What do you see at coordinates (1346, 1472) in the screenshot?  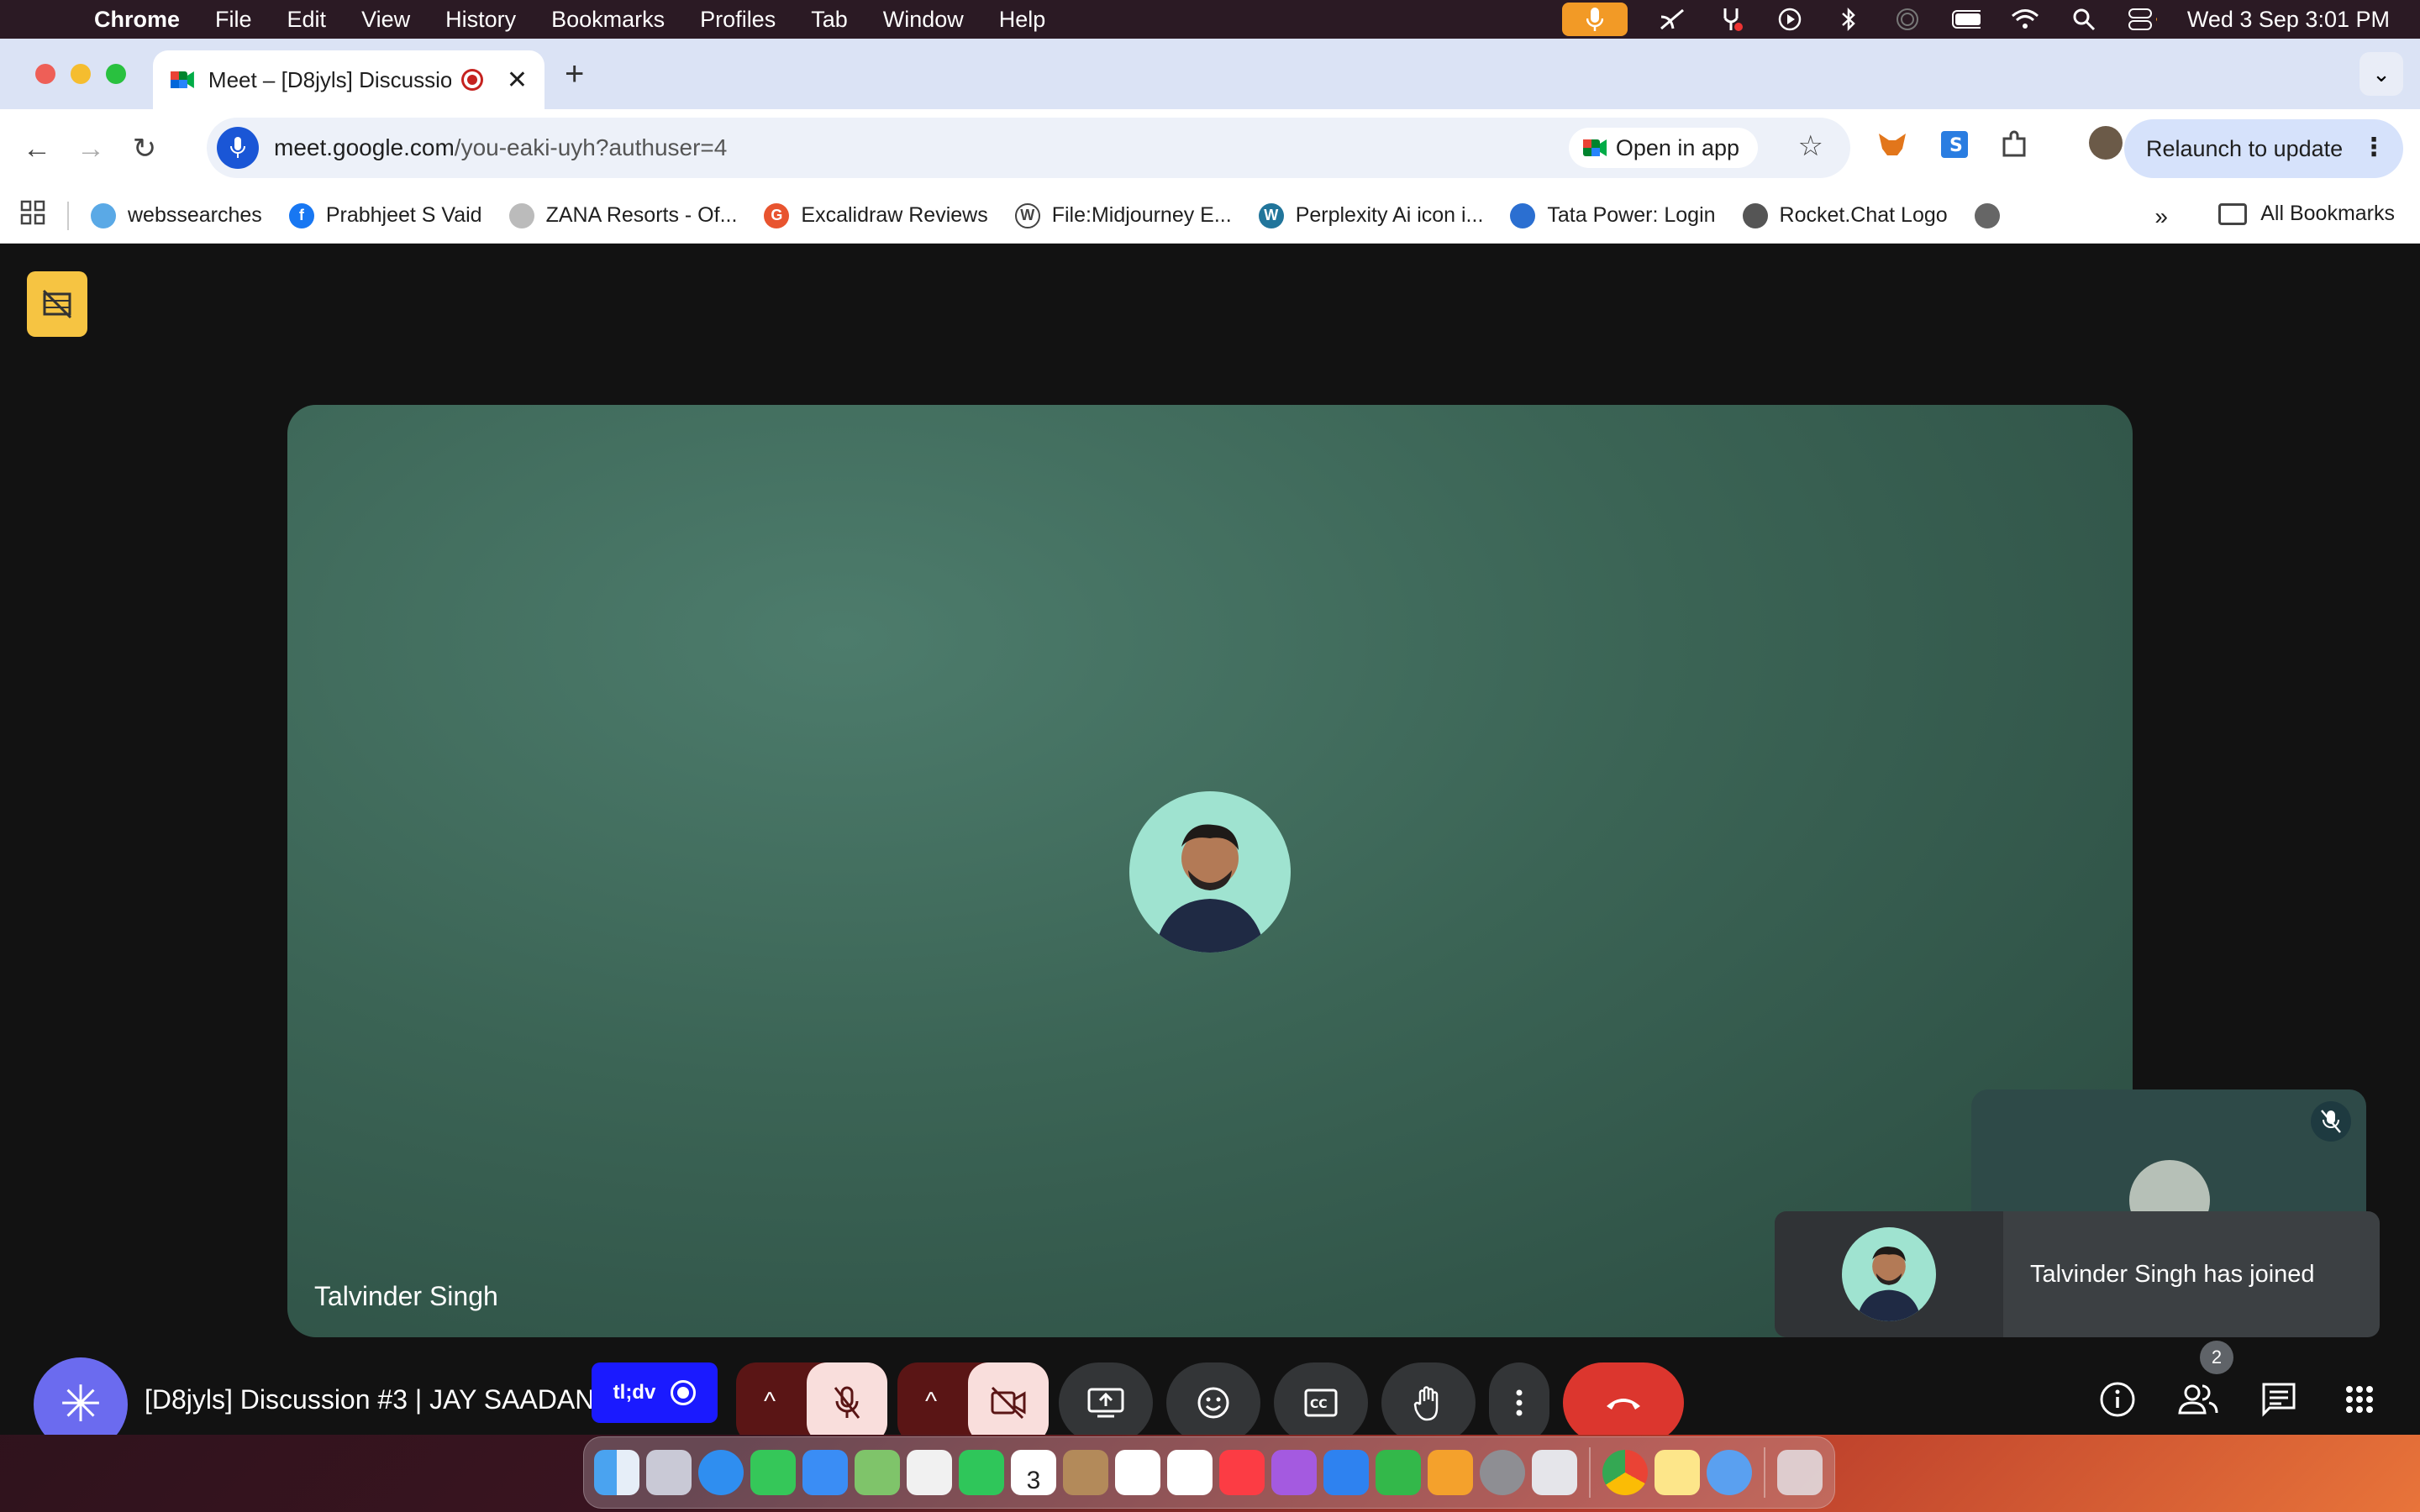 I see `keynote-icon` at bounding box center [1346, 1472].